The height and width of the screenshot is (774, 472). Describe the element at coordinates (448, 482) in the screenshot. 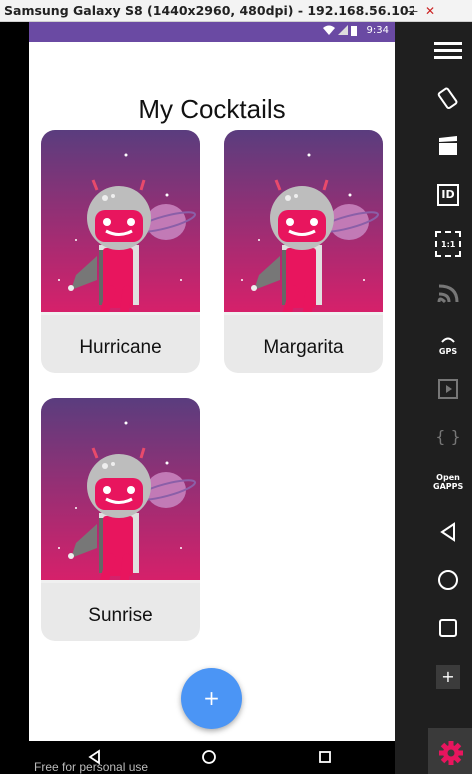

I see `open-gapps-icon: Open GAPPS` at that location.